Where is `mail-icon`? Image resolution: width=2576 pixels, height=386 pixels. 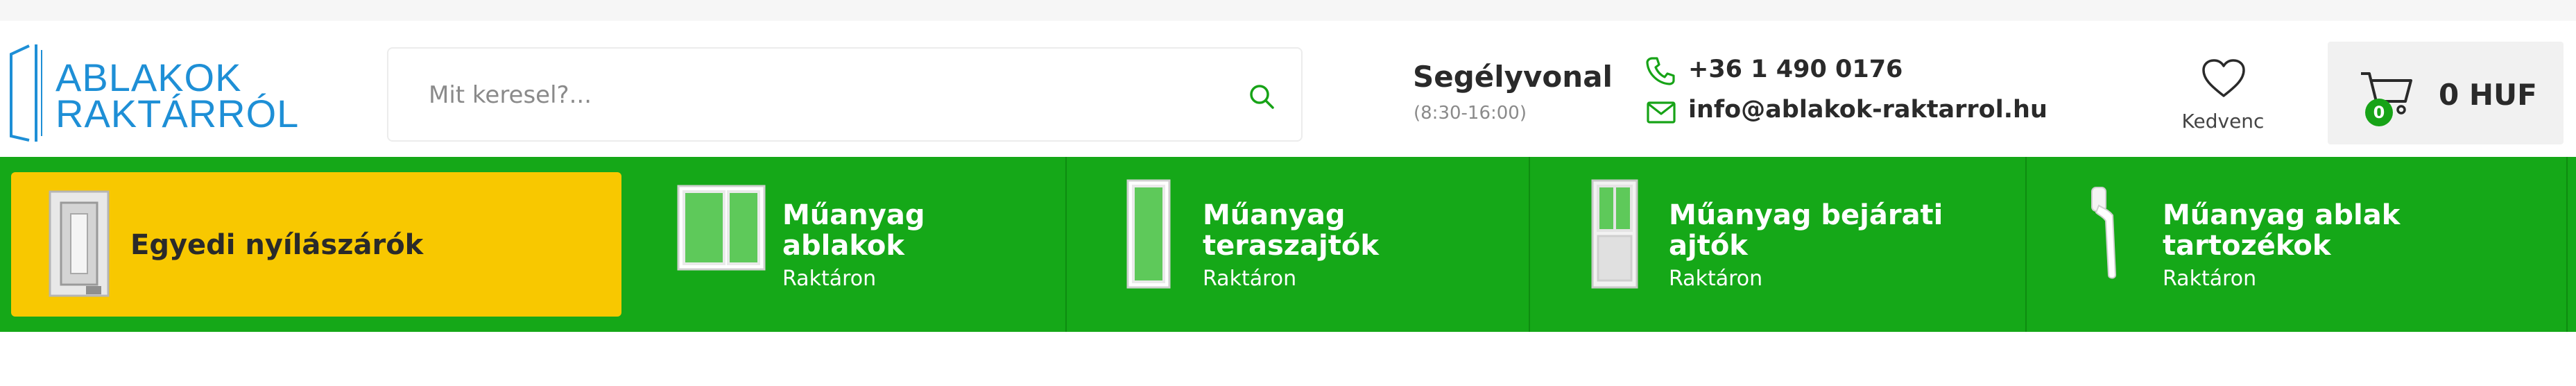
mail-icon is located at coordinates (1661, 112).